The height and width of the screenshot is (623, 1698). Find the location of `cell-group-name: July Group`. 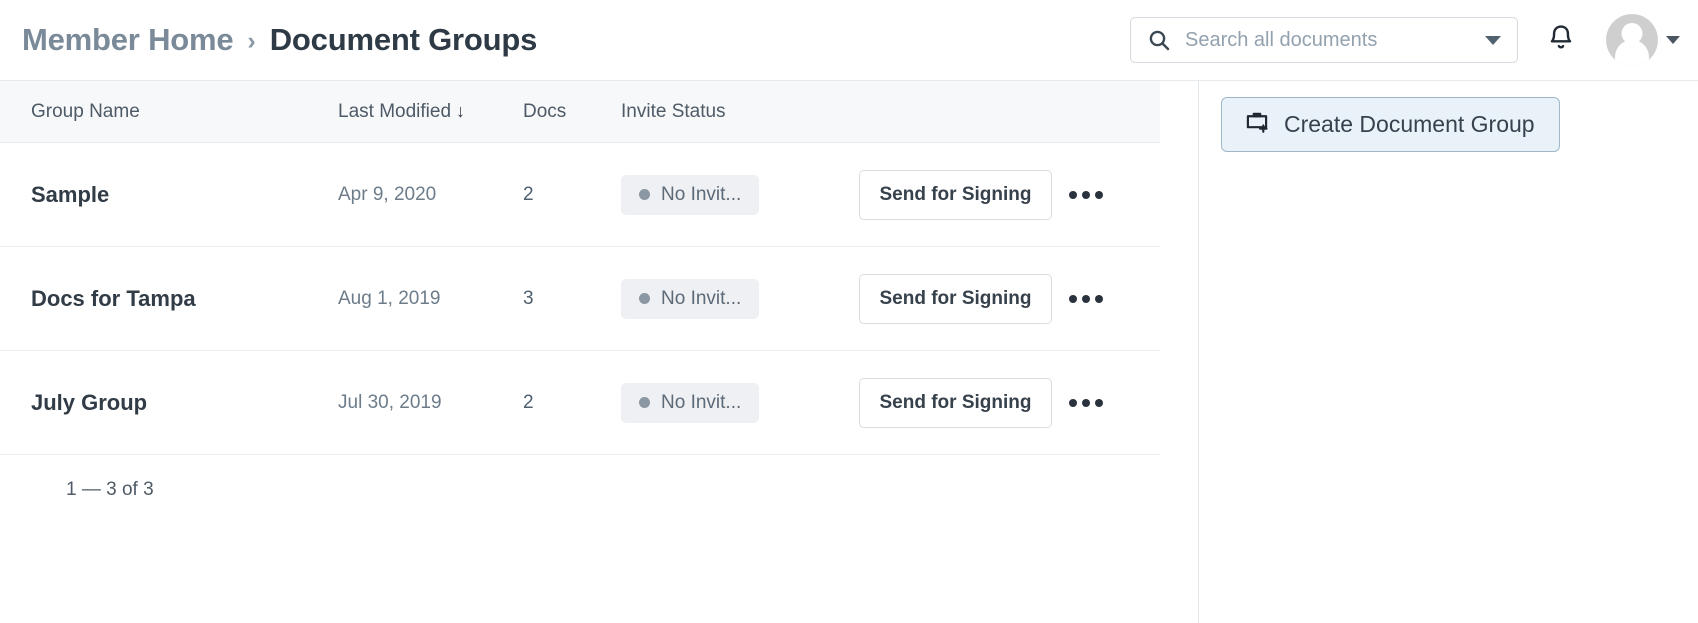

cell-group-name: July Group is located at coordinates (169, 403).